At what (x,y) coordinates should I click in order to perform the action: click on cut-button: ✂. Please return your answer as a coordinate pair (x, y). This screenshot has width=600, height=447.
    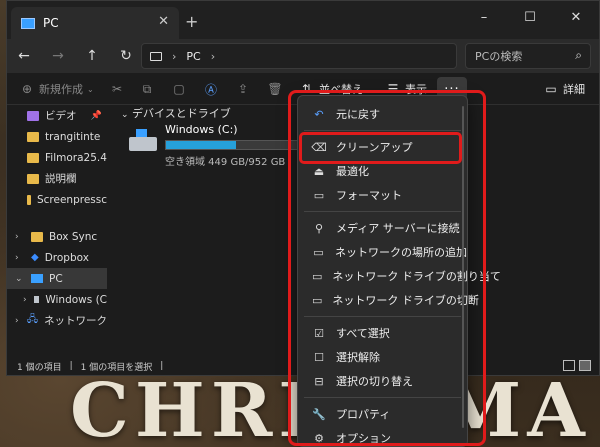
    Looking at the image, I should click on (117, 89).